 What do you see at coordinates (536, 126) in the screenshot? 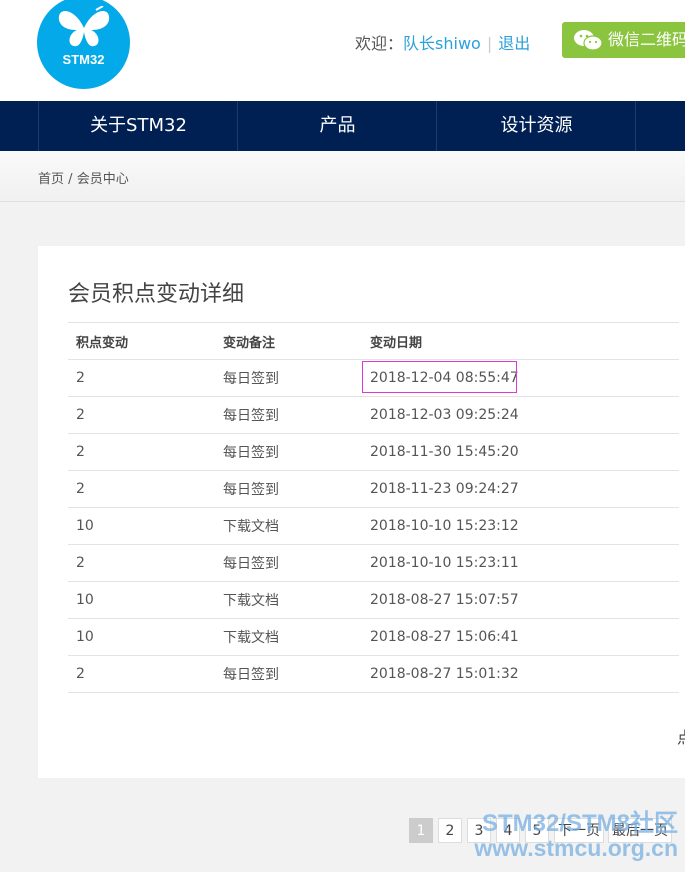
I see `nav-item-design-resources: 设计资源` at bounding box center [536, 126].